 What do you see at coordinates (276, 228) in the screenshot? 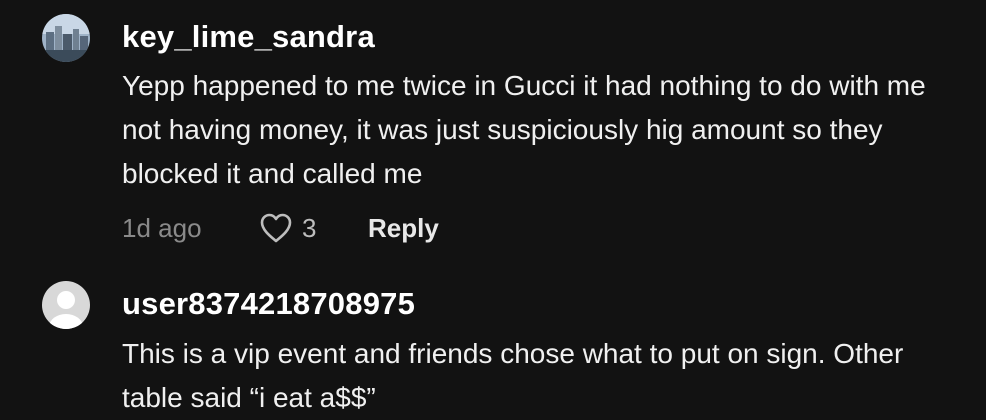
I see `heart-outline-icon` at bounding box center [276, 228].